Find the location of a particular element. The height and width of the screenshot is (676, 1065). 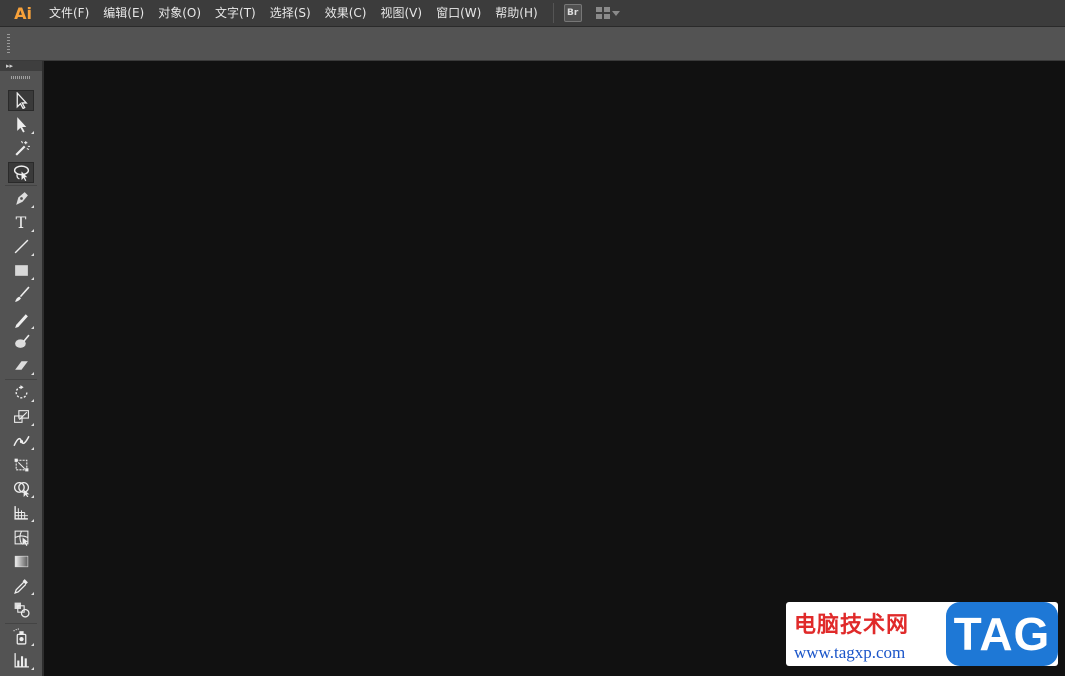

type-icon: T is located at coordinates (21, 222).